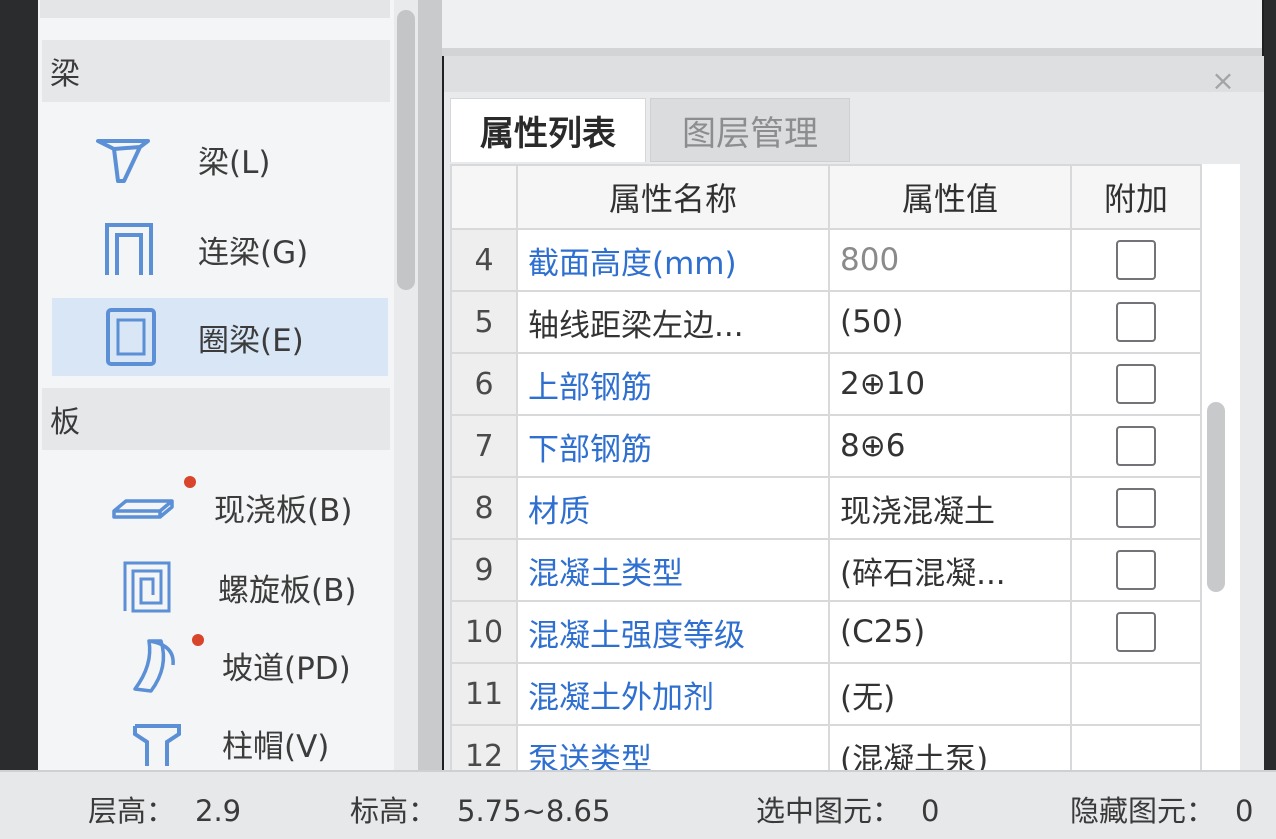 The height and width of the screenshot is (839, 1276). I want to click on nav-item-label: 螺旋板(B), so click(287, 590).